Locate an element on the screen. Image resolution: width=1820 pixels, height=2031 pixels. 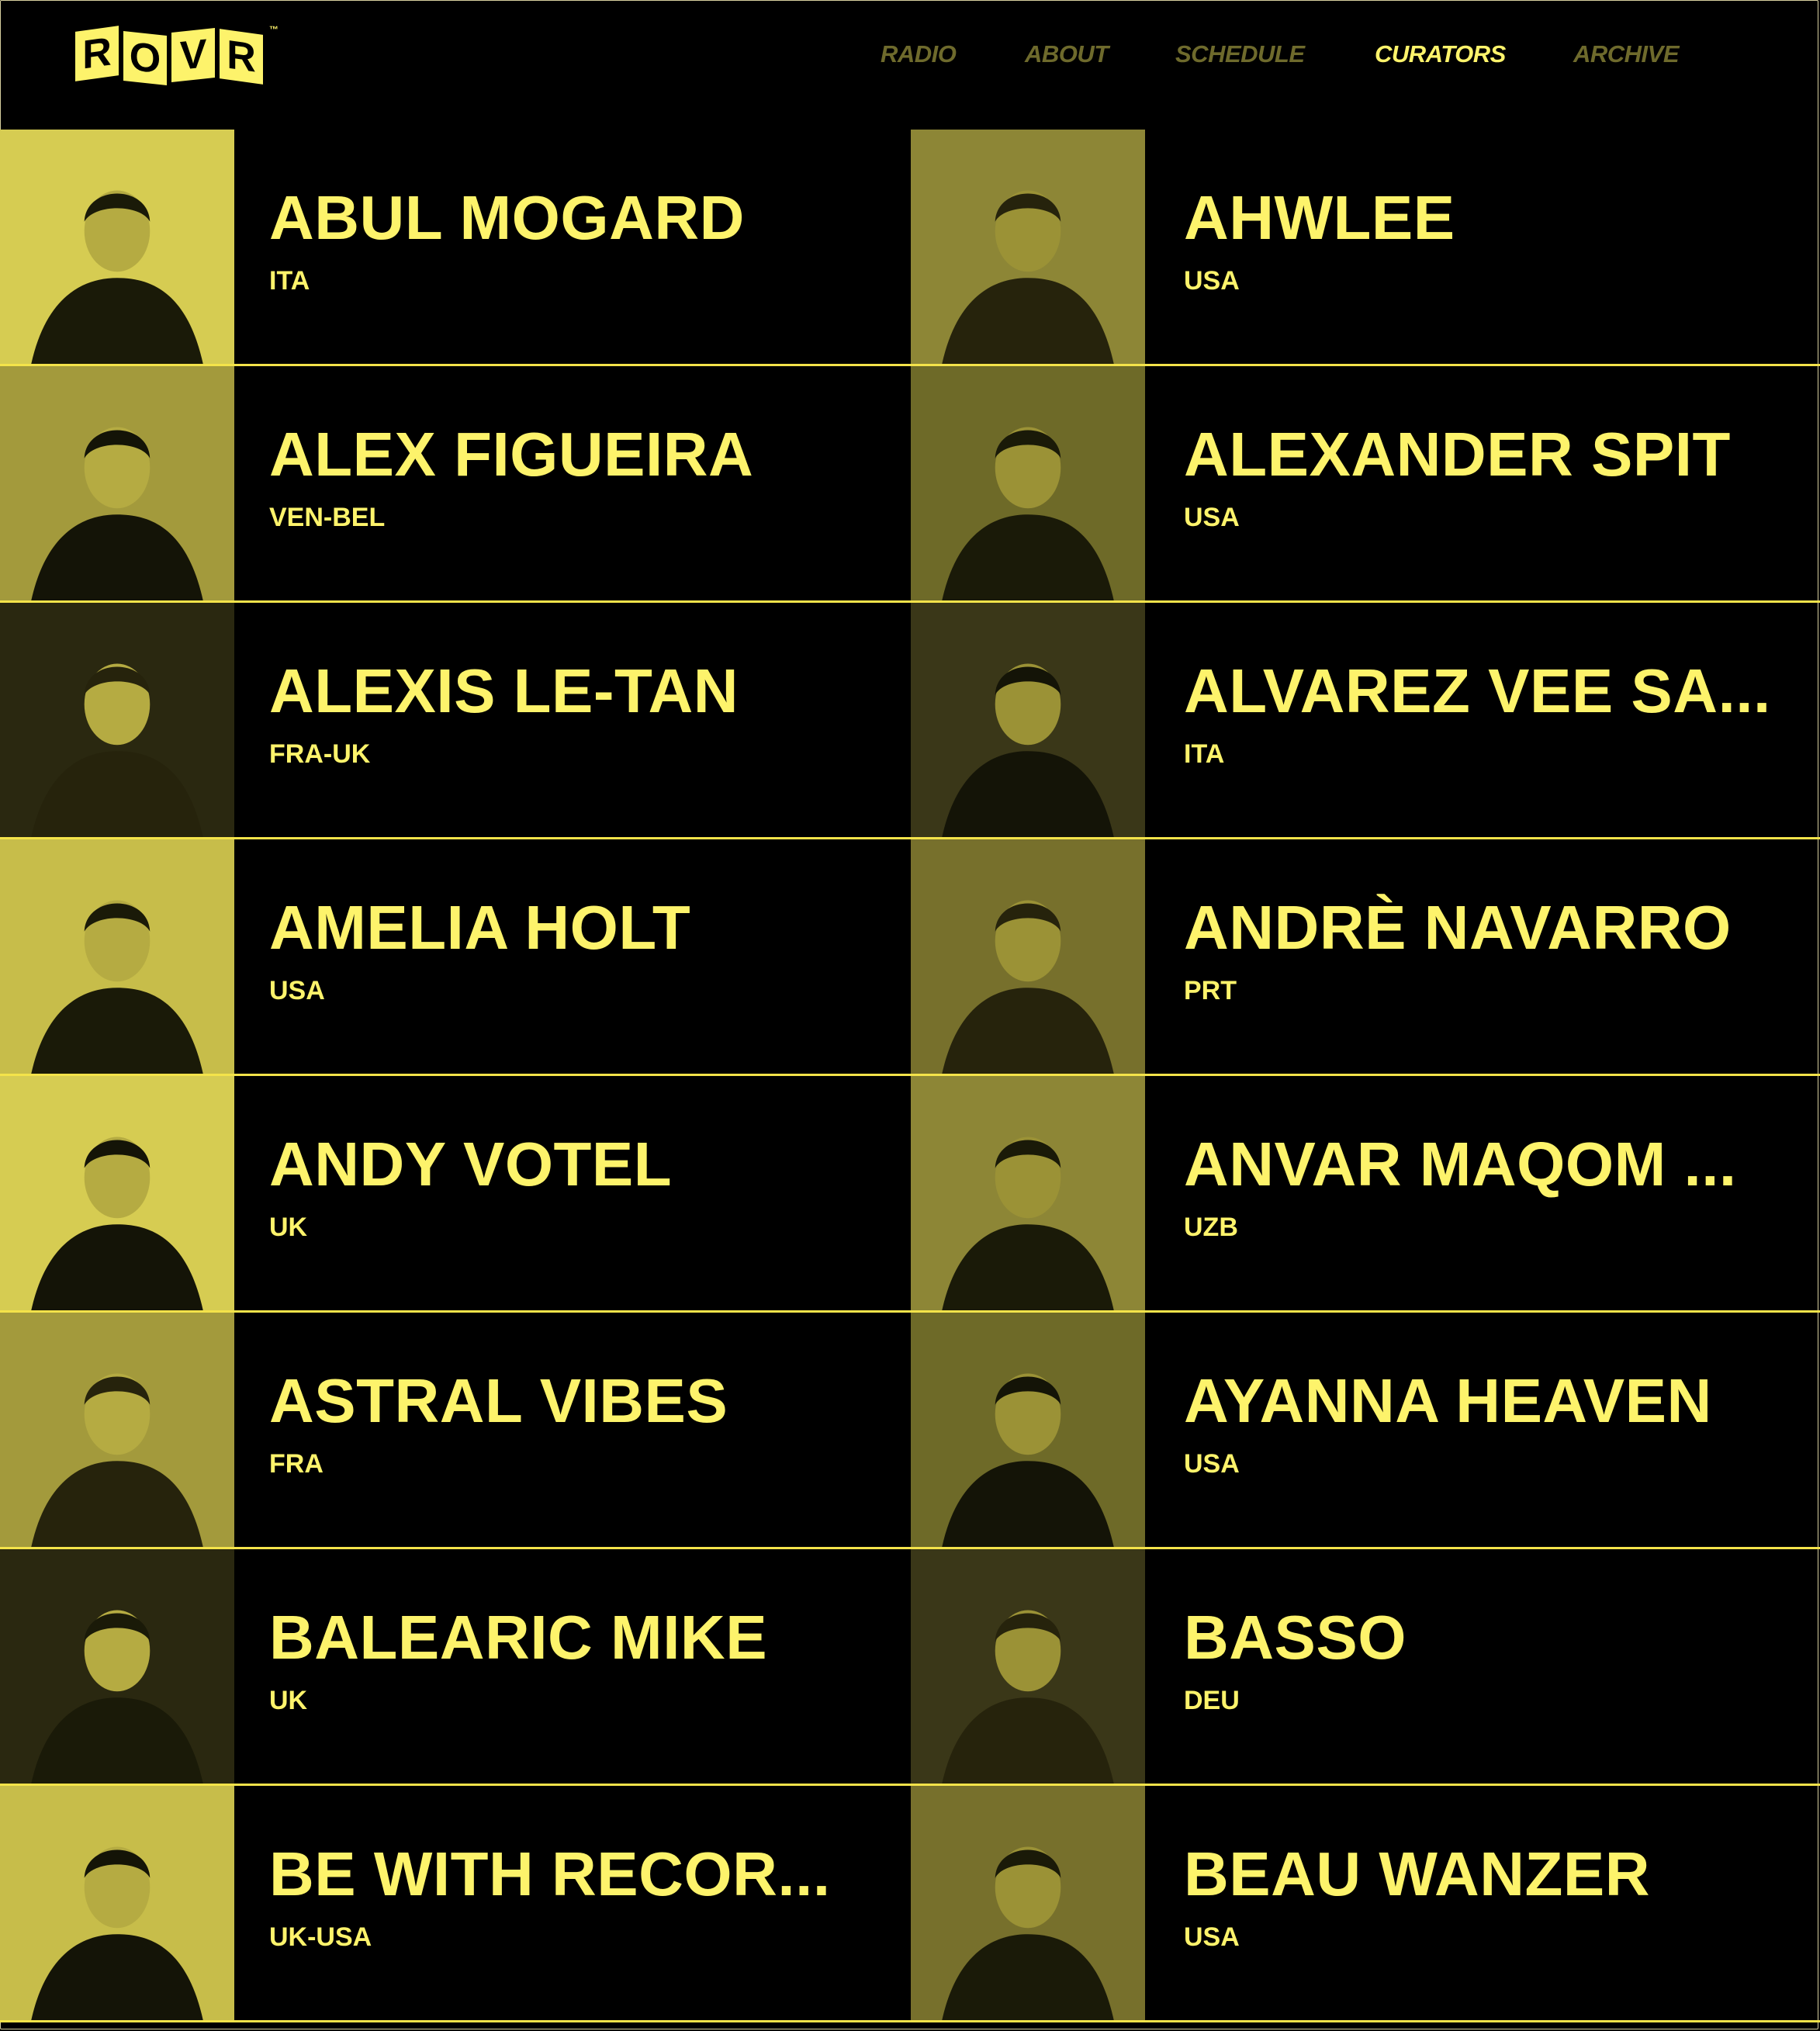
nav-about: ABOUT is located at coordinates (1100, 54).